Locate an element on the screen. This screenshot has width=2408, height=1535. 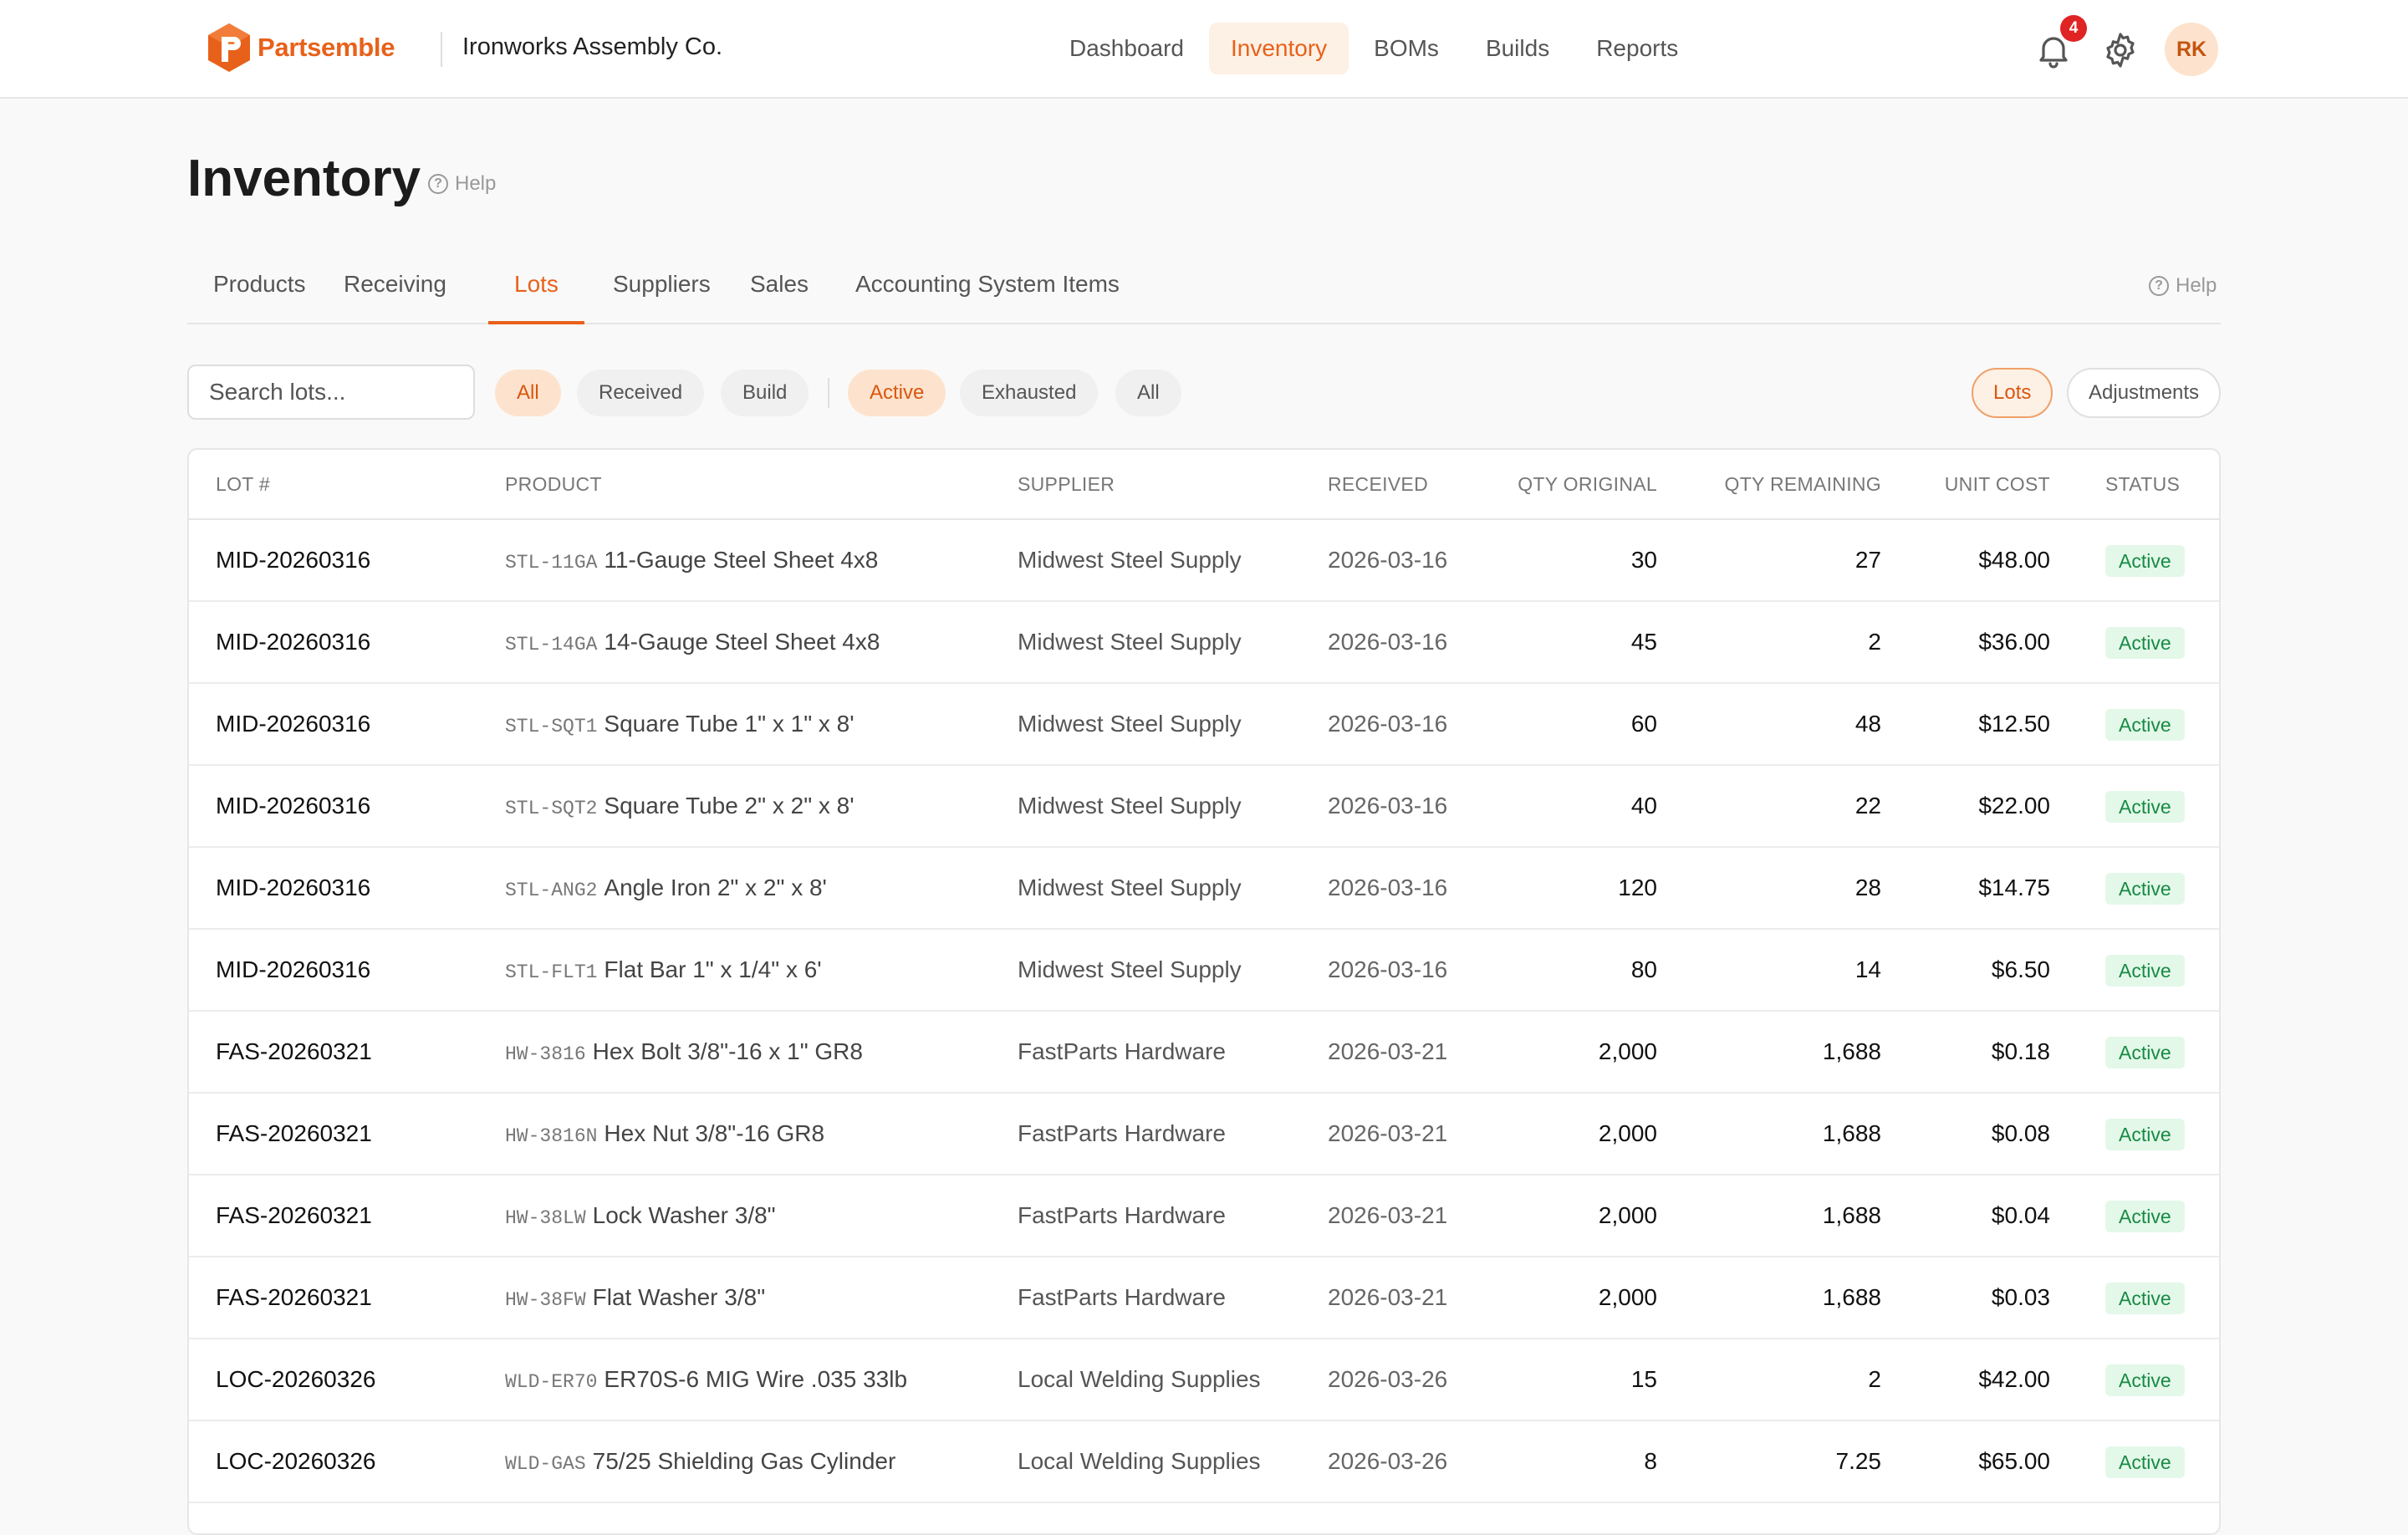
unit-cost: $6.50 is located at coordinates (2021, 969).